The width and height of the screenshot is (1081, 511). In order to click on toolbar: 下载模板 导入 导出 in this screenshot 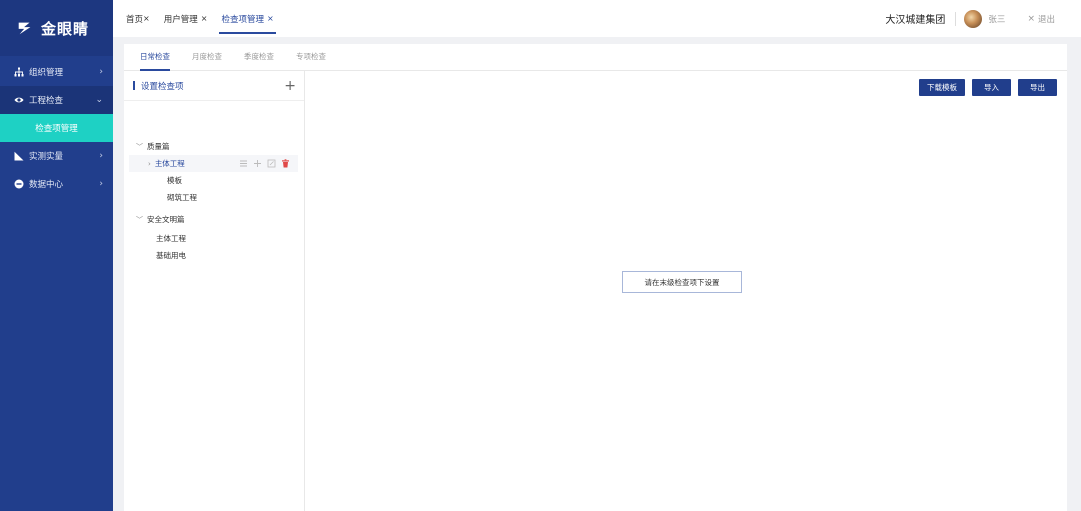, I will do `click(988, 87)`.